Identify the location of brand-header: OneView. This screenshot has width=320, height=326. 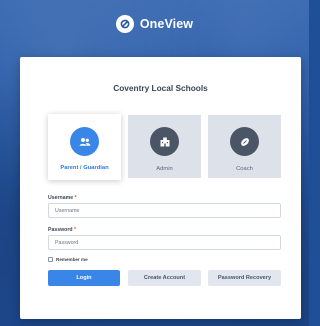
(154, 24).